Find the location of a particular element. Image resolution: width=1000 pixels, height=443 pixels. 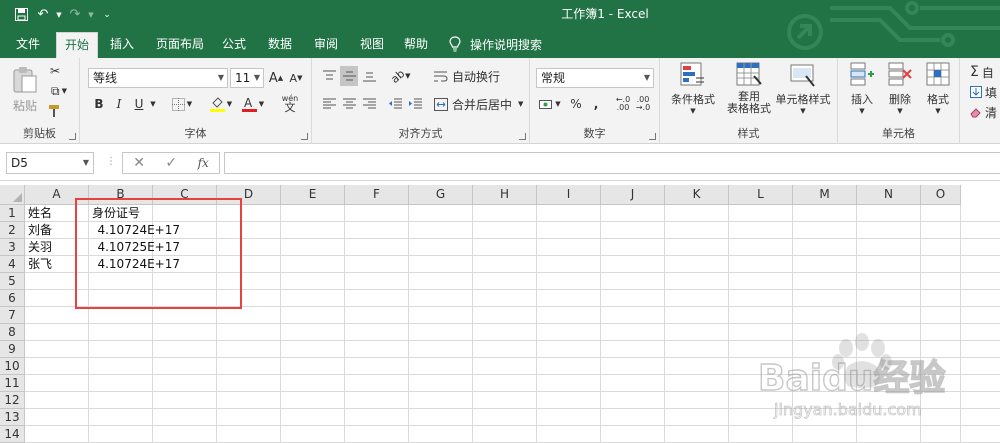

column-header-l: L is located at coordinates (761, 195).